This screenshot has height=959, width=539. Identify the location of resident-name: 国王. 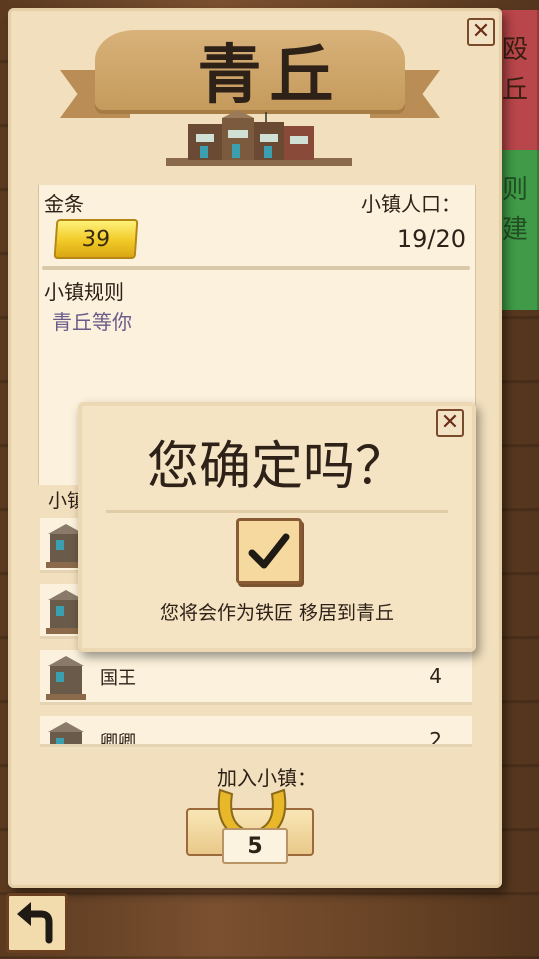
(118, 678).